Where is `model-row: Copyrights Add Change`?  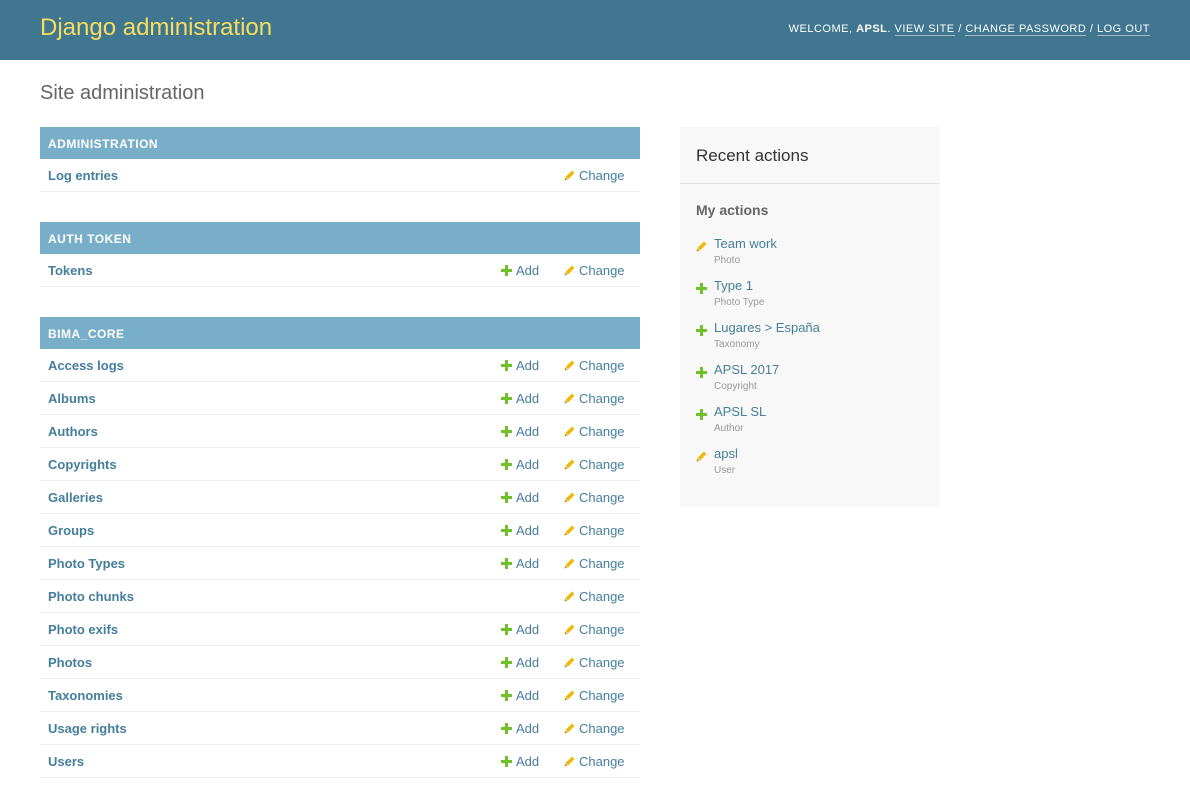
model-row: Copyrights Add Change is located at coordinates (340, 464).